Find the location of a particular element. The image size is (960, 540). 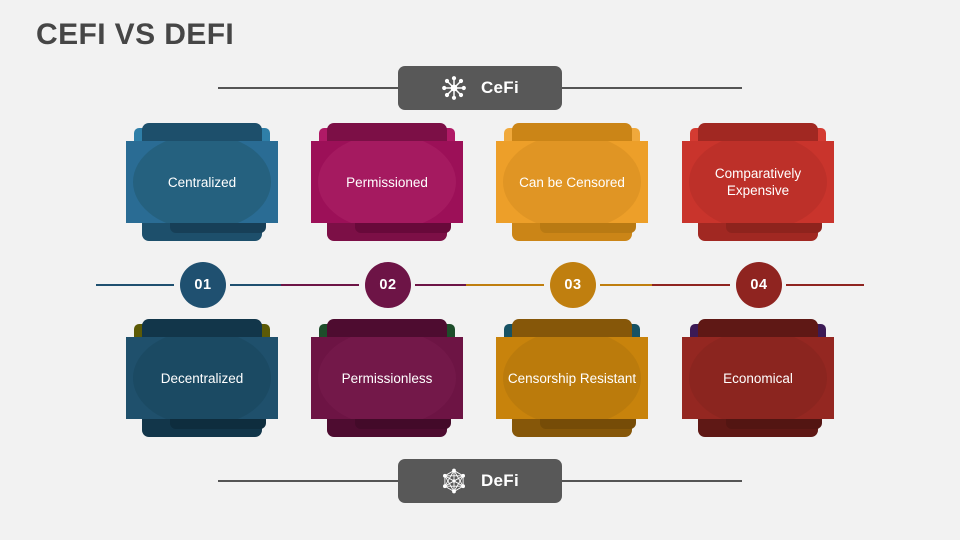

card-label: Comparatively Expensive is located at coordinates (758, 182).